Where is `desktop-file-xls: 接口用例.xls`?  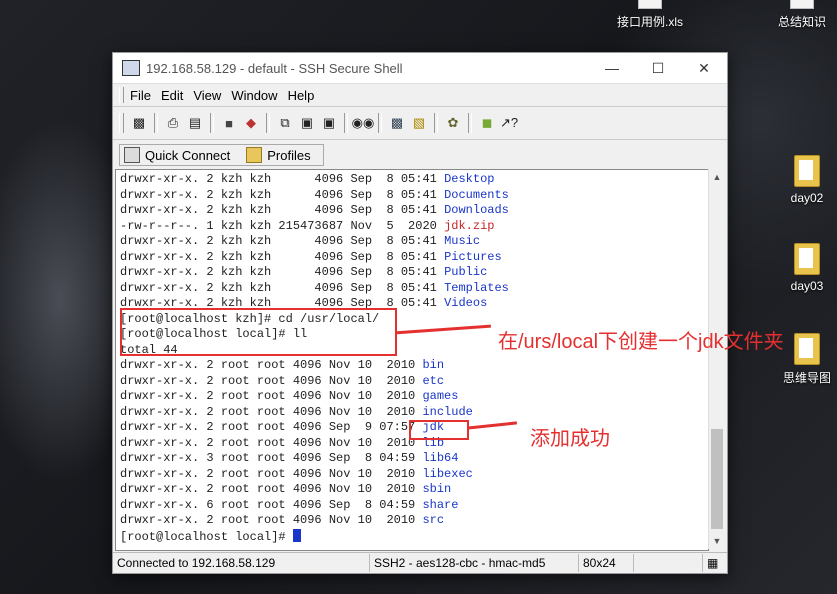 desktop-file-xls: 接口用例.xls is located at coordinates (650, 15).